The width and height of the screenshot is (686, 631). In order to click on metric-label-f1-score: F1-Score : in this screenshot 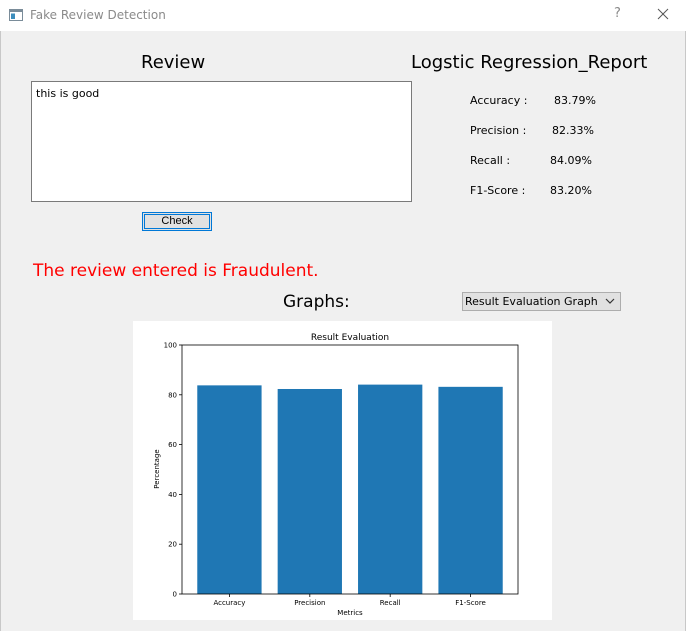, I will do `click(498, 190)`.